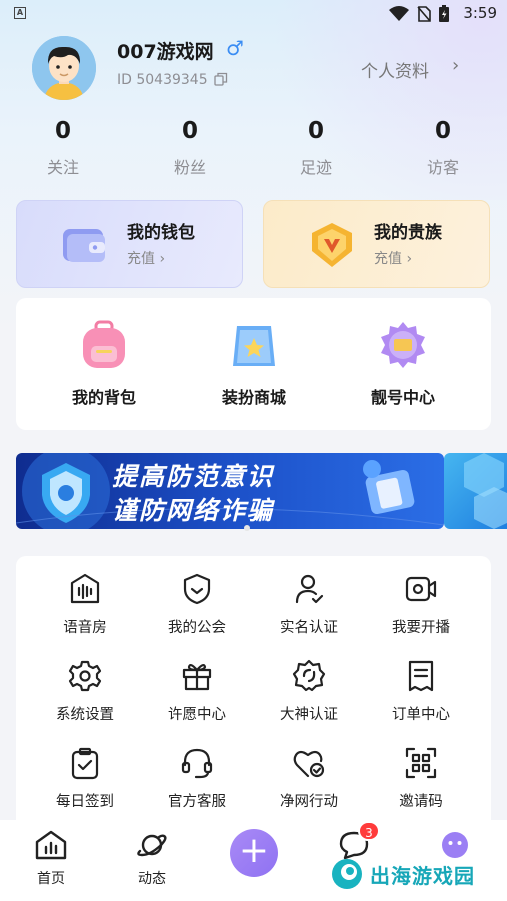 The width and height of the screenshot is (507, 901). Describe the element at coordinates (309, 628) in the screenshot. I see `service-label: 实名认证` at that location.